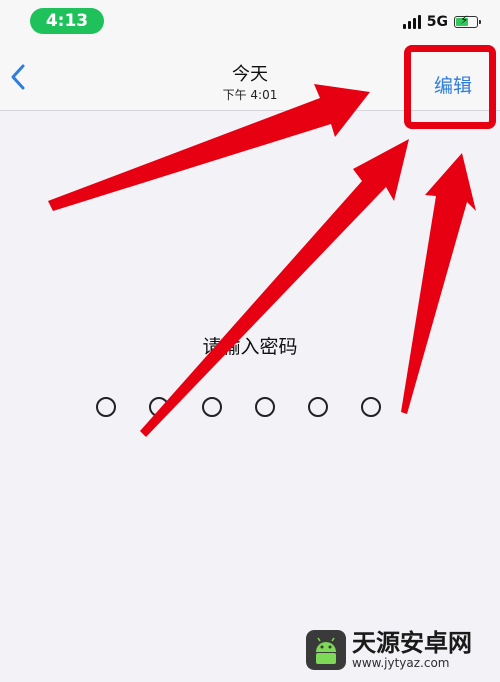  What do you see at coordinates (238, 407) in the screenshot?
I see `passcode-dots` at bounding box center [238, 407].